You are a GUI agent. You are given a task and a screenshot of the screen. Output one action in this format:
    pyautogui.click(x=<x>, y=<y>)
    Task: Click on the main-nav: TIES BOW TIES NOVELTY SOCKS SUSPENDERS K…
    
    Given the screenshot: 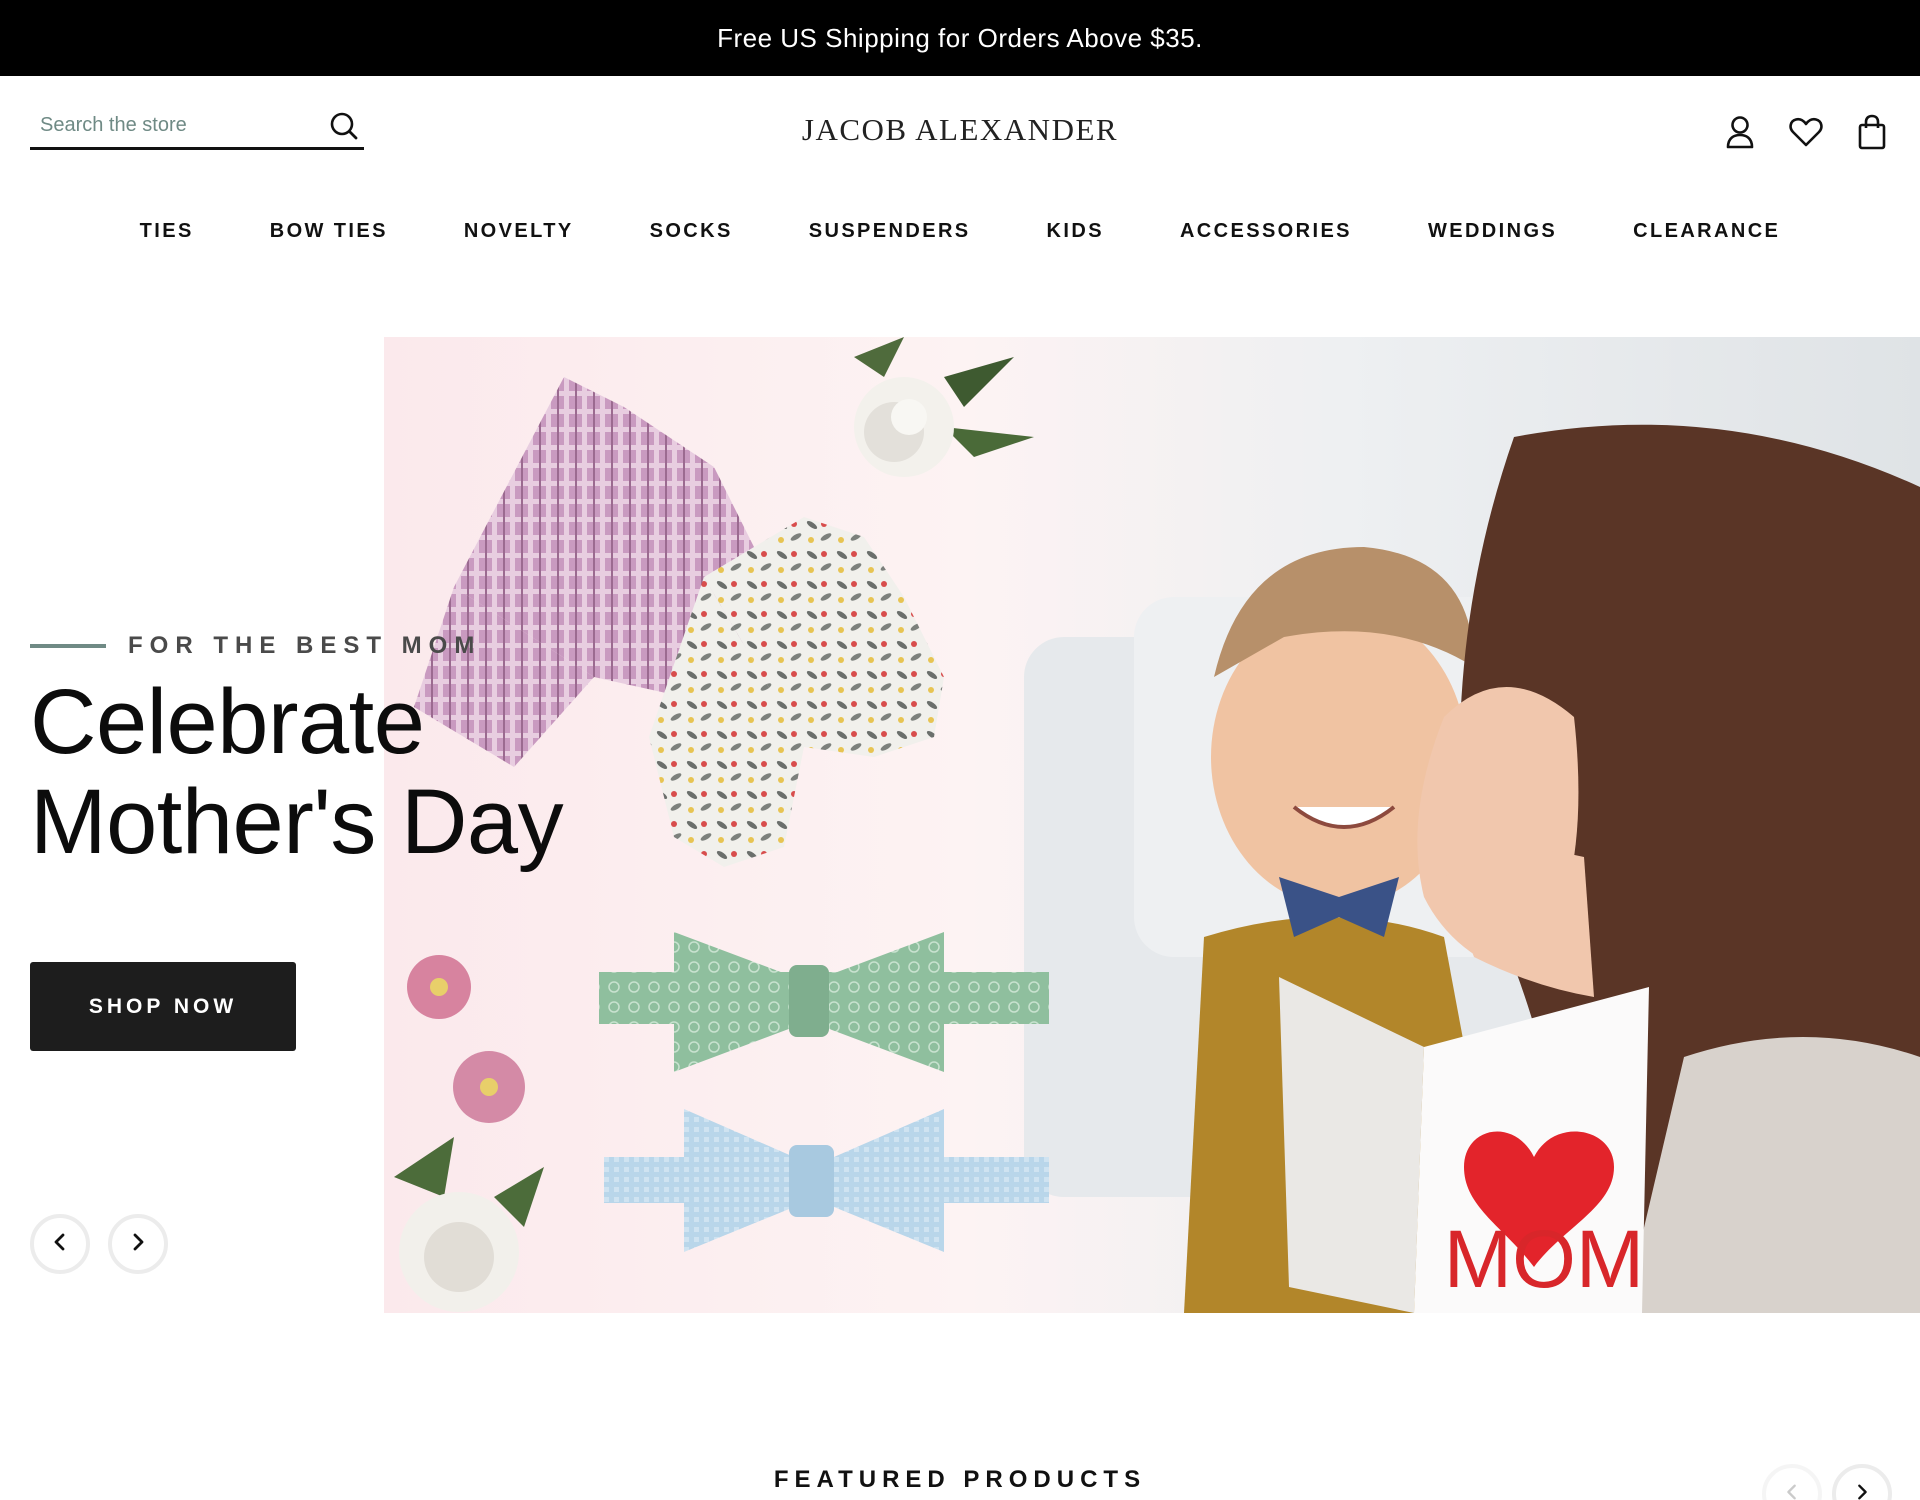 What is the action you would take?
    pyautogui.click(x=960, y=231)
    